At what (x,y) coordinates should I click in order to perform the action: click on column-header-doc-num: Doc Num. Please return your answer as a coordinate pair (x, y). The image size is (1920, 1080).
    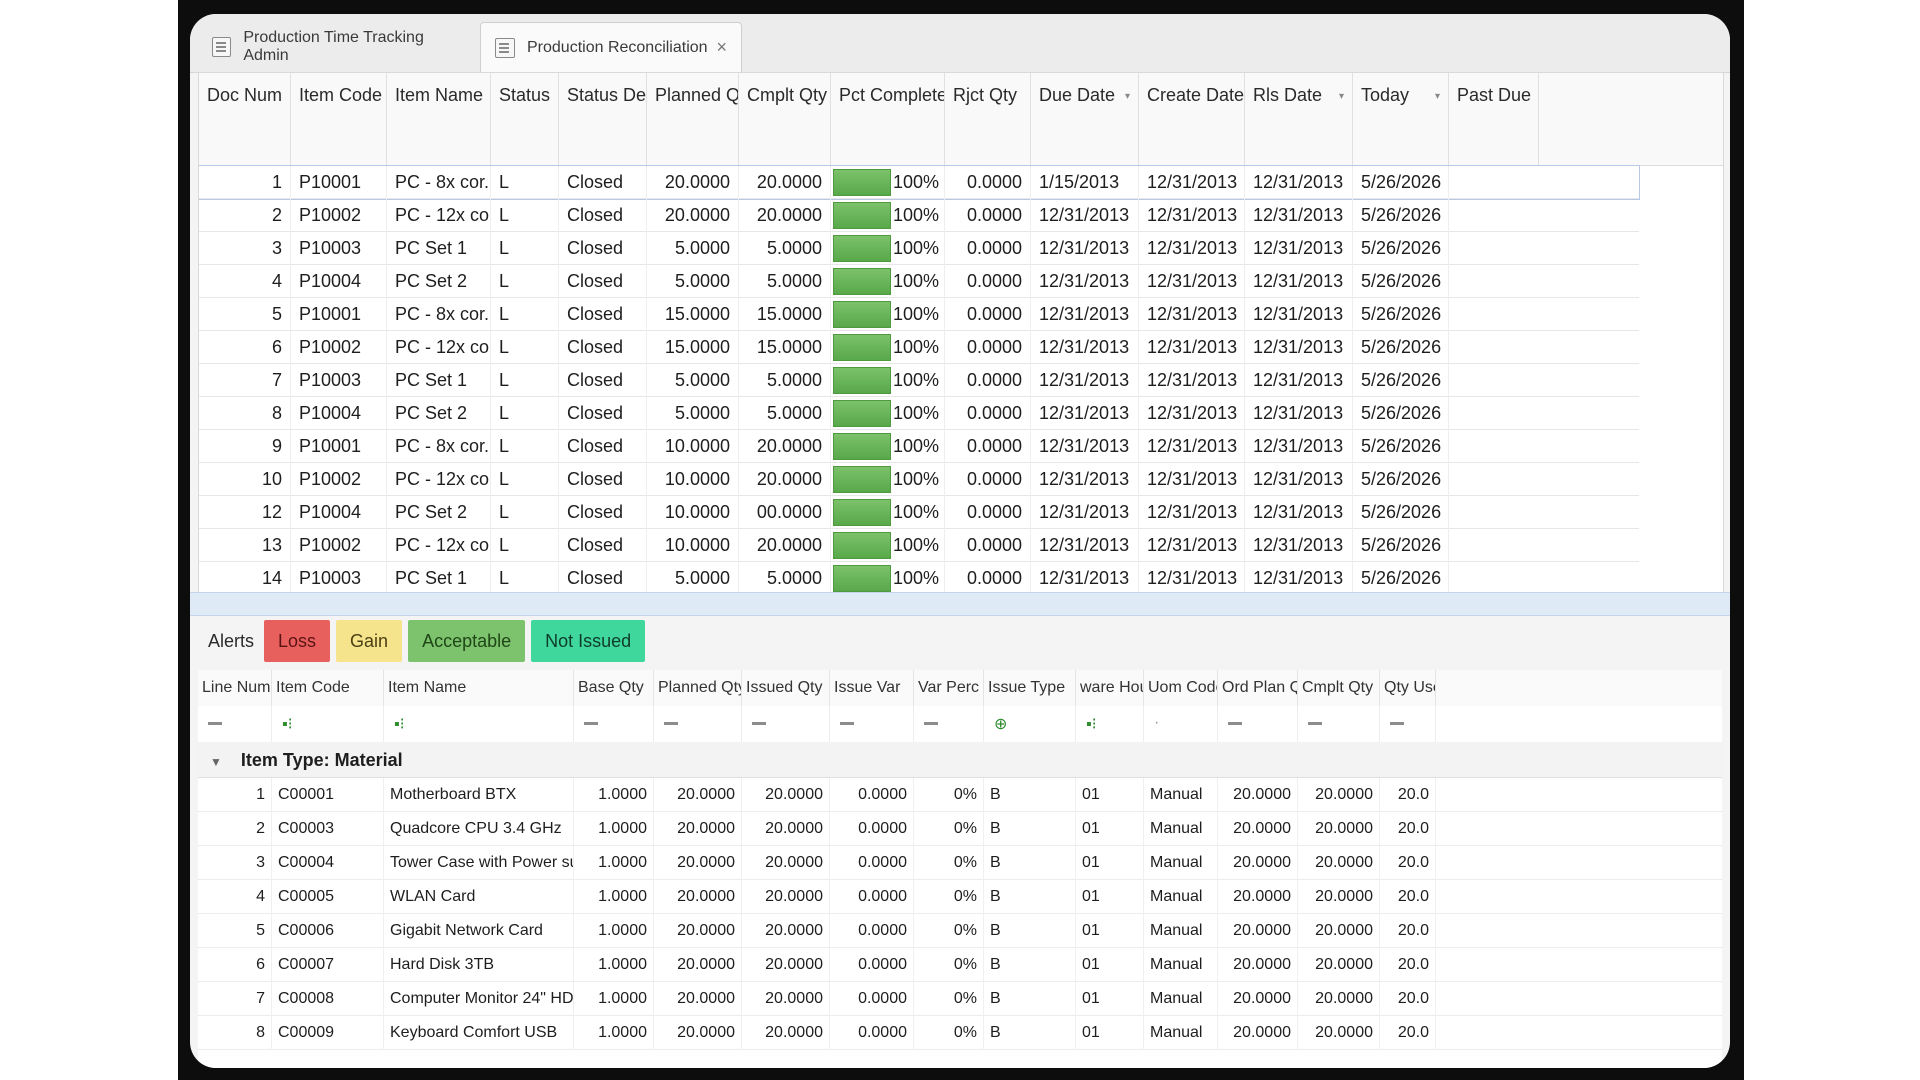
    Looking at the image, I should click on (245, 119).